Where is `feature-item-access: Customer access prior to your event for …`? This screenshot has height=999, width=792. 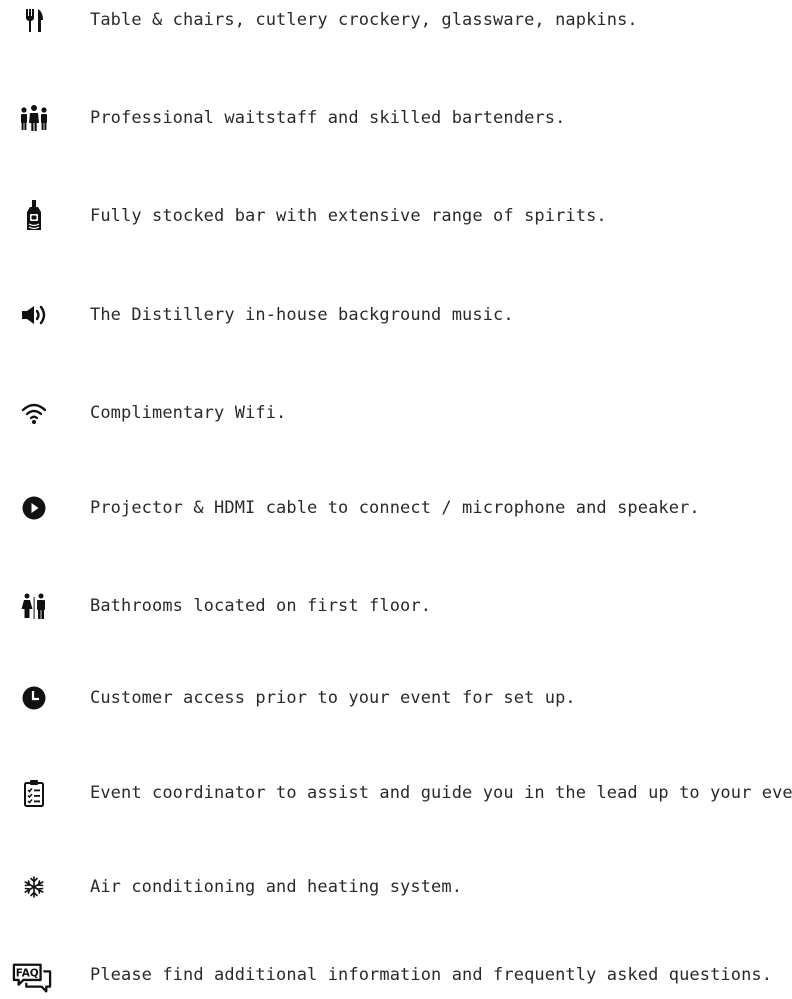
feature-item-access: Customer access prior to your event for … is located at coordinates (396, 698).